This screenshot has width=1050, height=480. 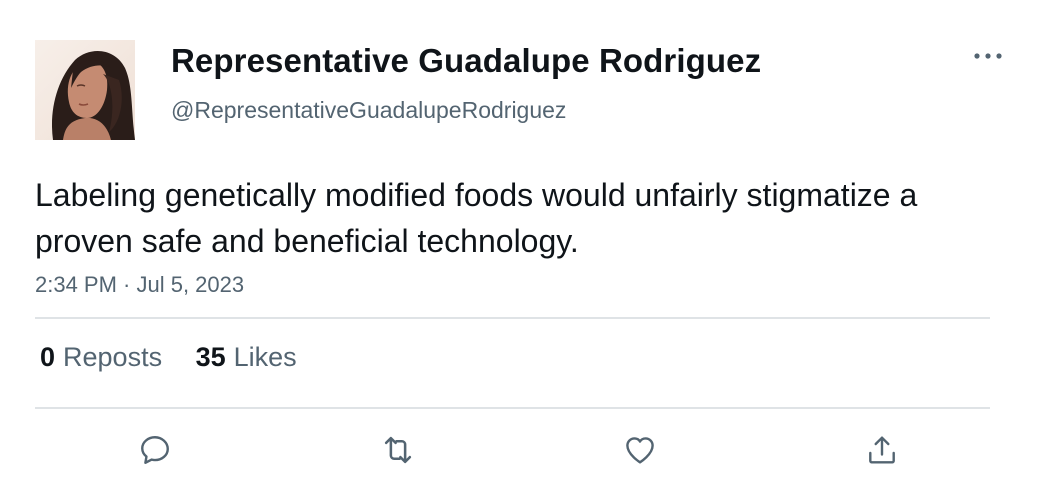 I want to click on share-upload-icon, so click(x=882, y=450).